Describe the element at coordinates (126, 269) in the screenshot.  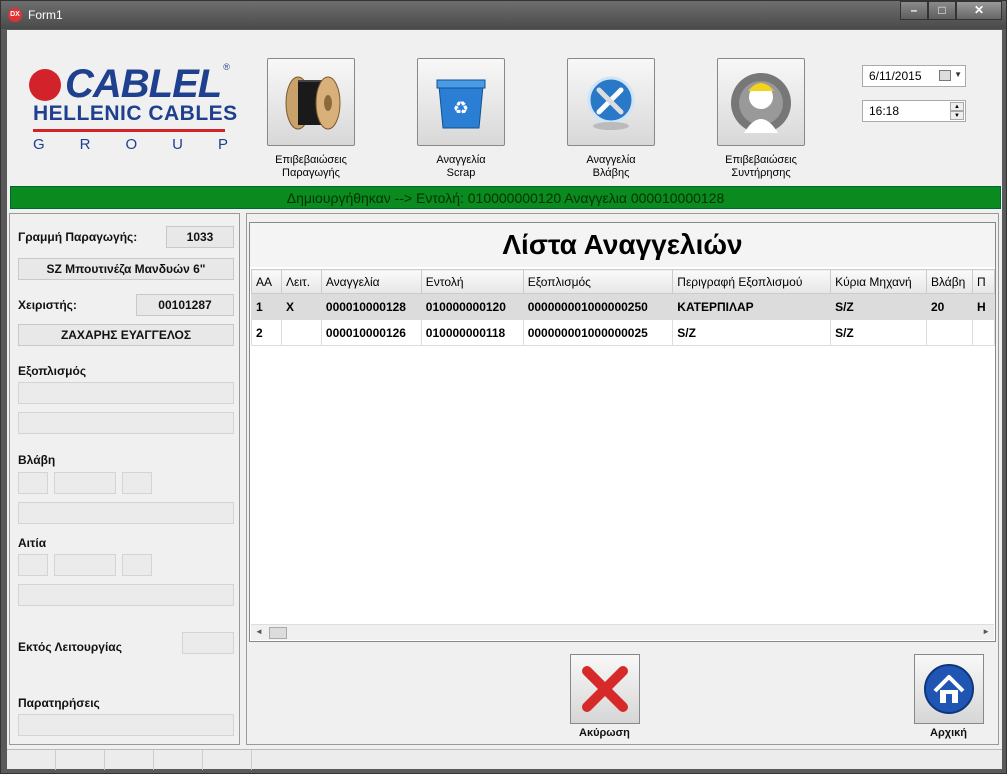
I see `product-description: SZ Μπουτινέζα Μανδυών 6"` at that location.